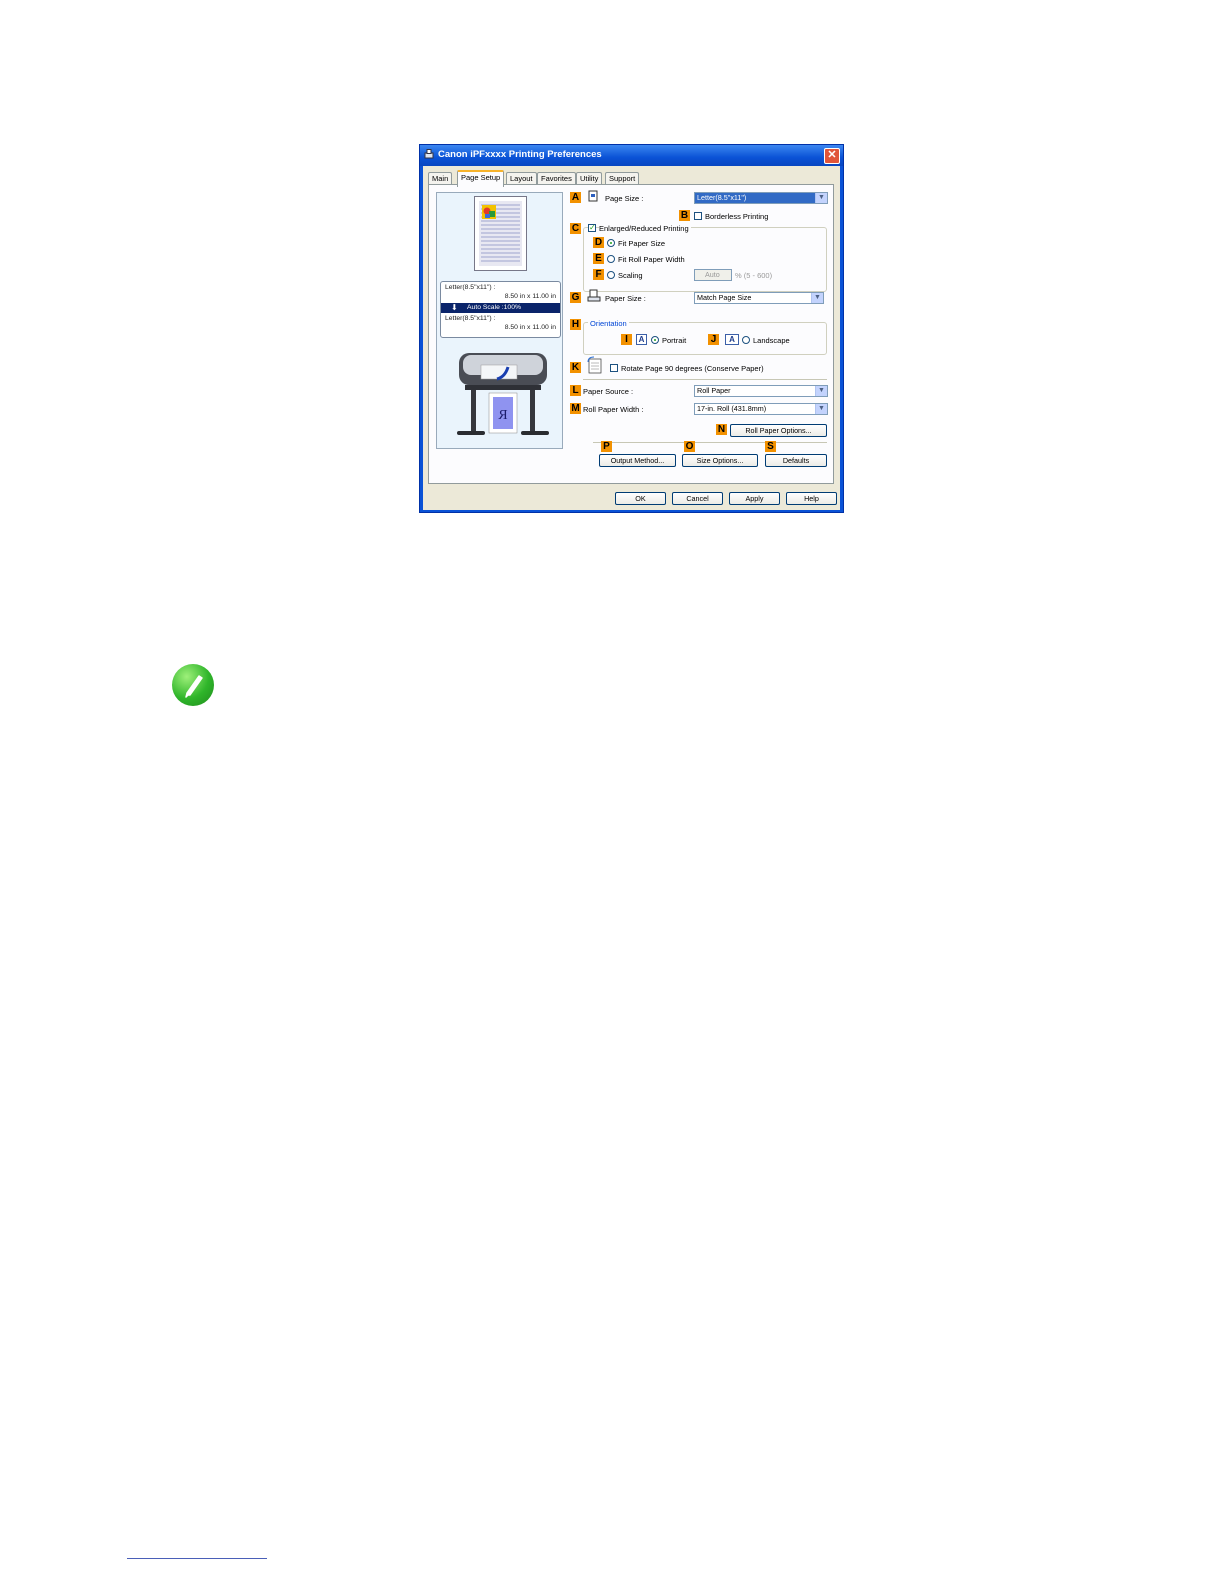 Image resolution: width=1224 pixels, height=1584 pixels. I want to click on badge-c: C, so click(575, 228).